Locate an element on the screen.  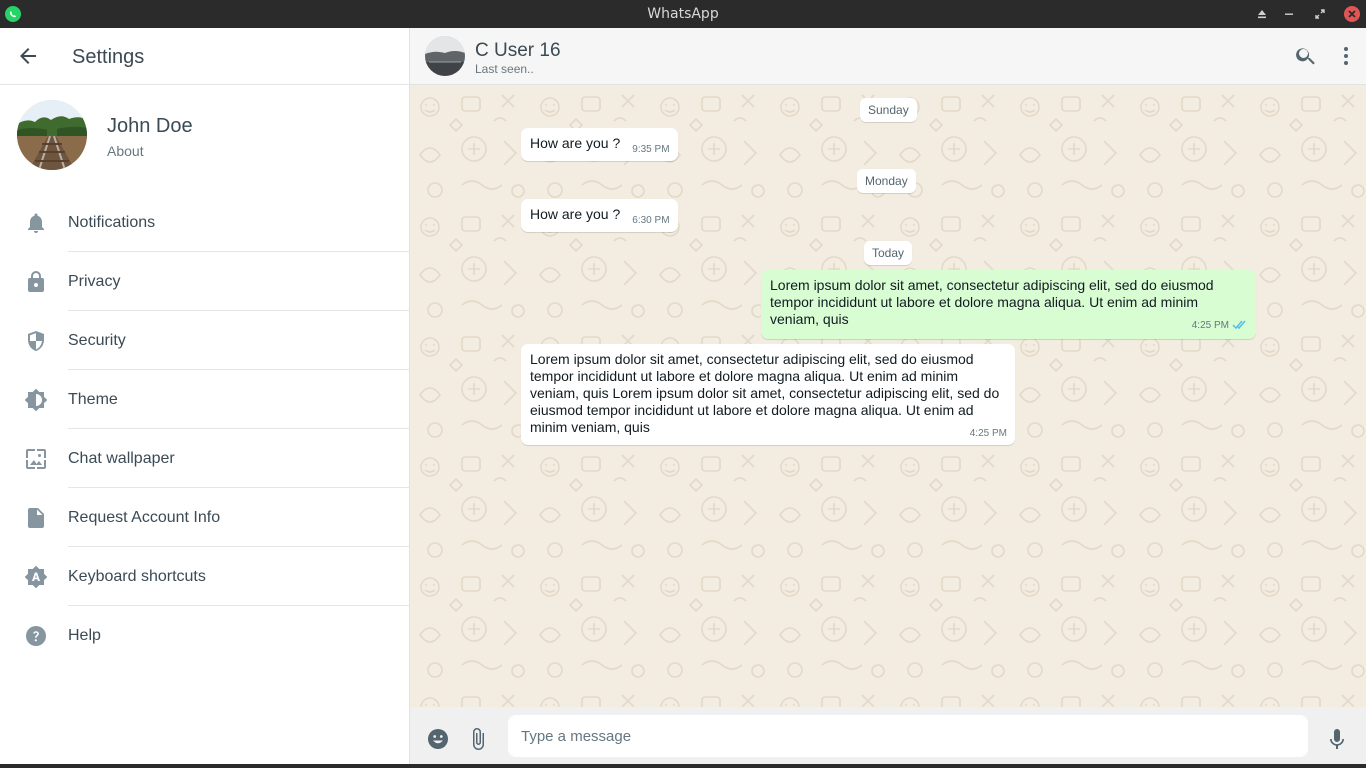
settings-item-label: Notifications is located at coordinates (112, 222).